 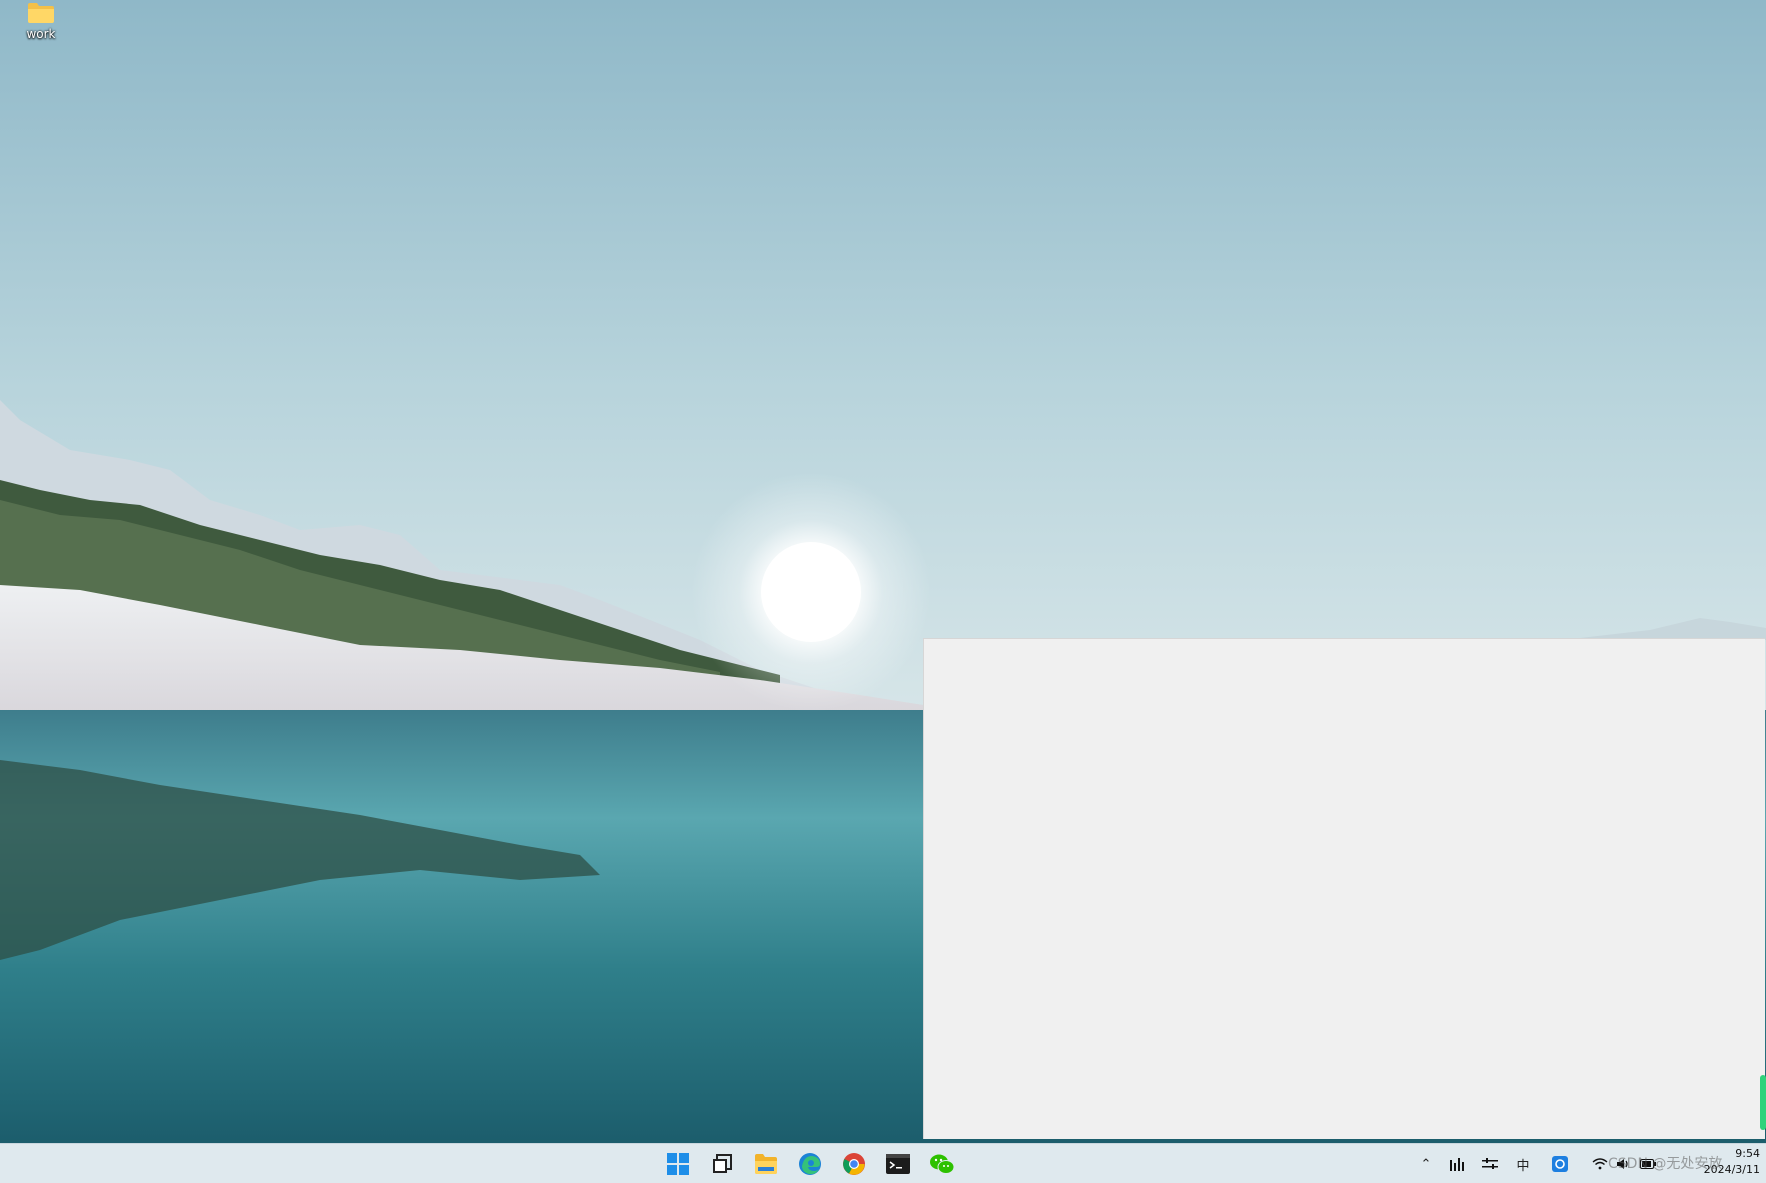 I want to click on taskbar: ⌃ 中 9:54 2024/3/11, so click(x=883, y=1163).